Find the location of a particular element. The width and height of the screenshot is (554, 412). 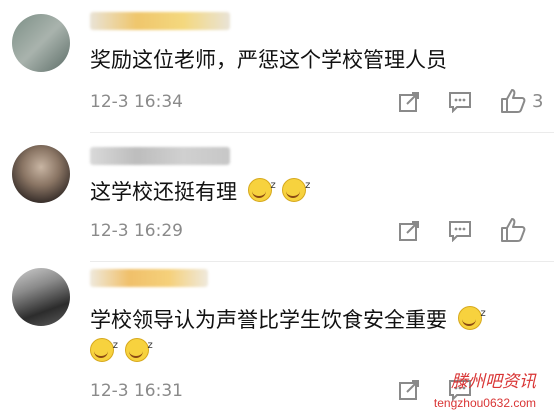

timestamp: 12-3 16:34 is located at coordinates (136, 102).